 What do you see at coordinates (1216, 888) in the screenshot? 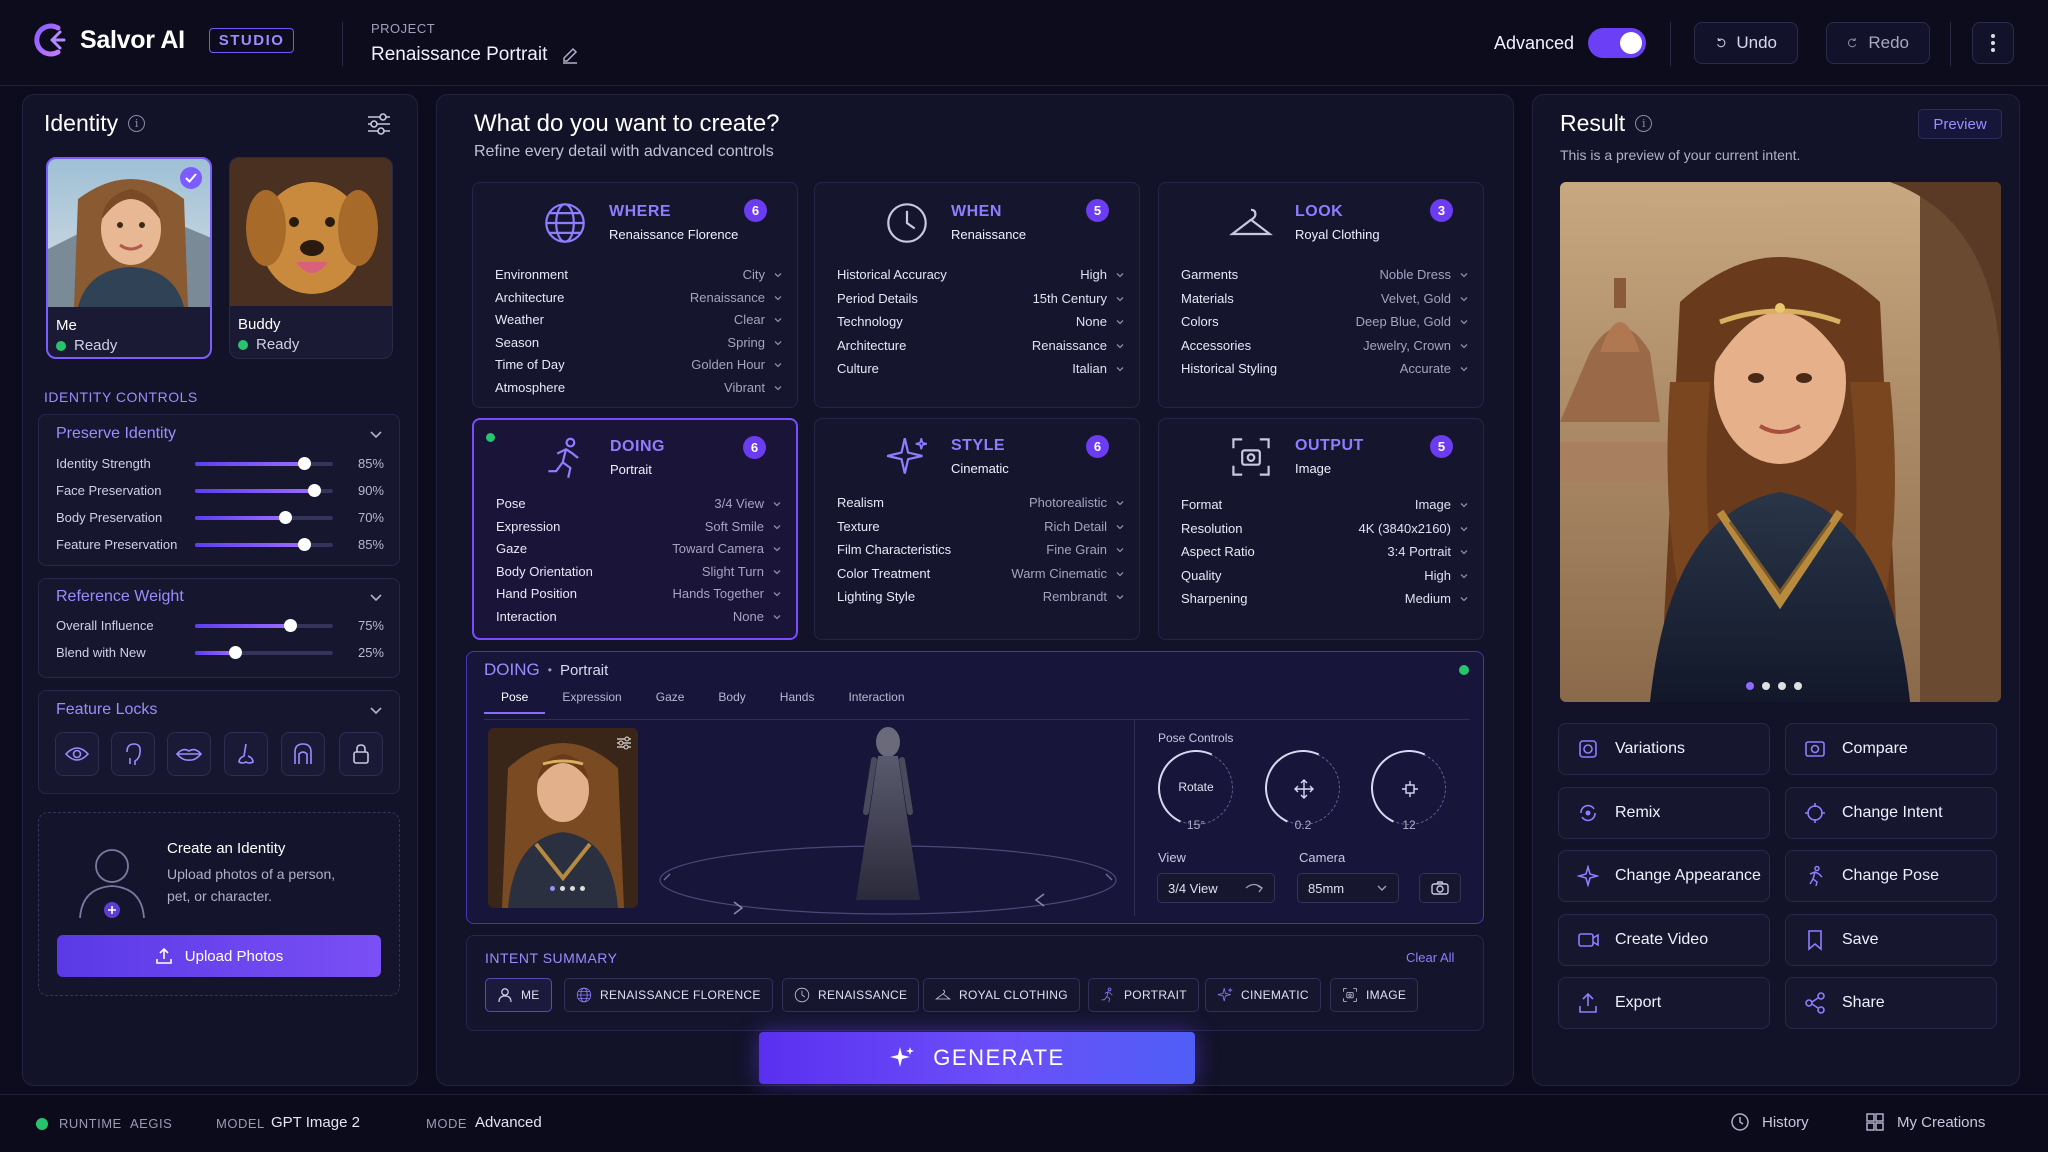
I see `view-select: 3/4 View` at bounding box center [1216, 888].